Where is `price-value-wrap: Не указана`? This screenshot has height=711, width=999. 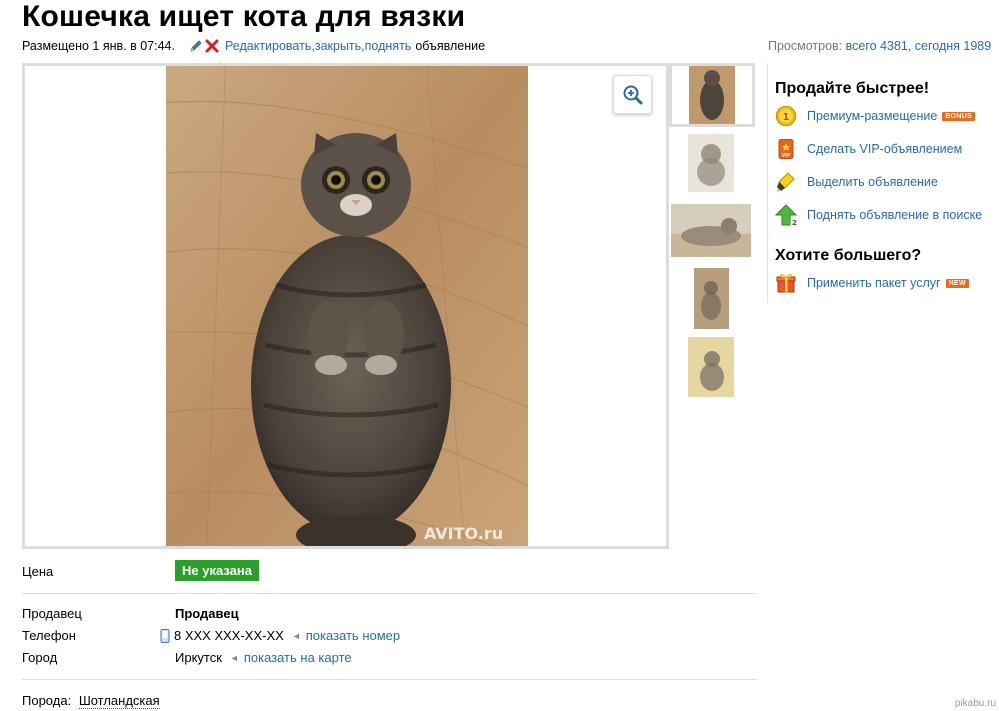 price-value-wrap: Не указана is located at coordinates (217, 570).